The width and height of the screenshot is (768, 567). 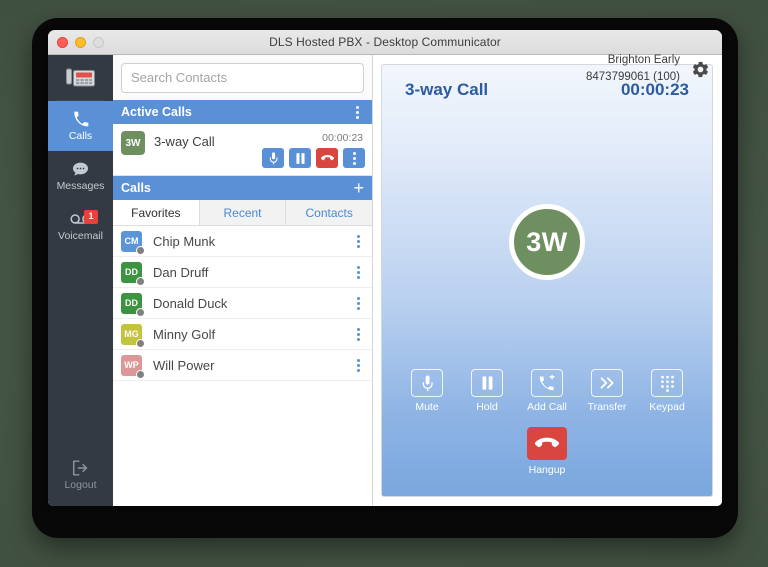 What do you see at coordinates (633, 77) in the screenshot?
I see `user-number: 8473799061 (100)` at bounding box center [633, 77].